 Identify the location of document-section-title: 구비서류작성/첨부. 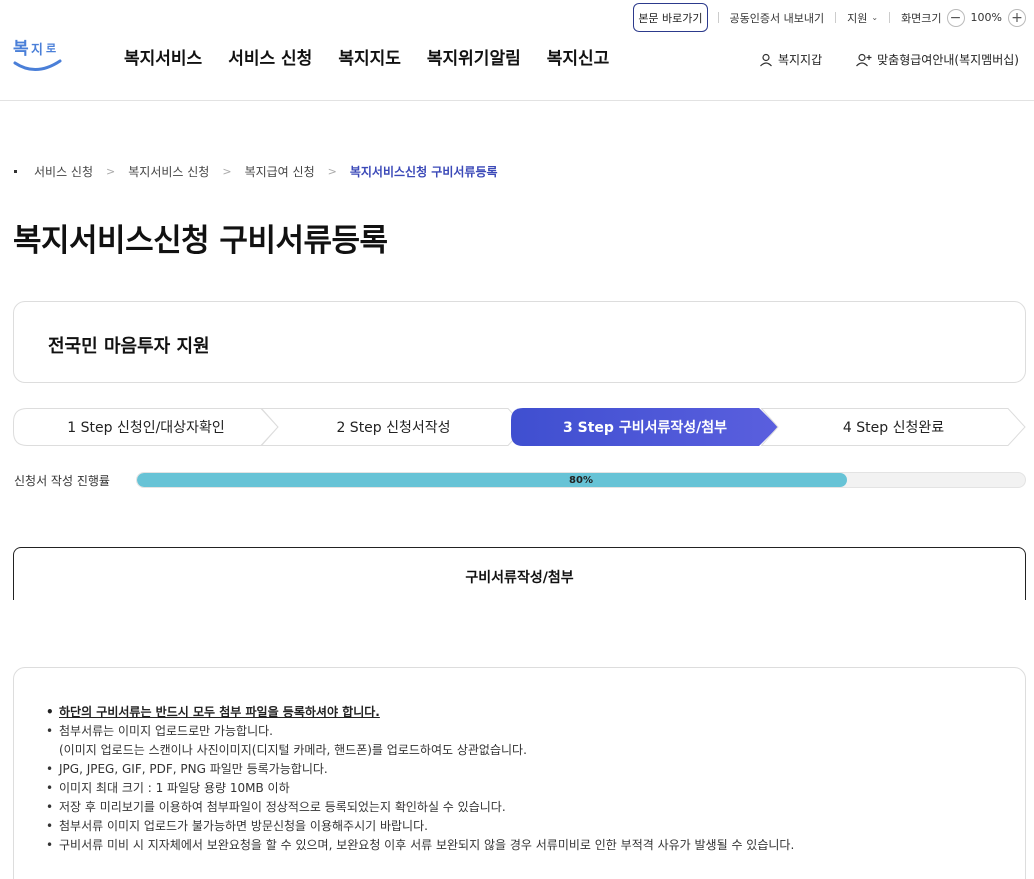
(519, 578).